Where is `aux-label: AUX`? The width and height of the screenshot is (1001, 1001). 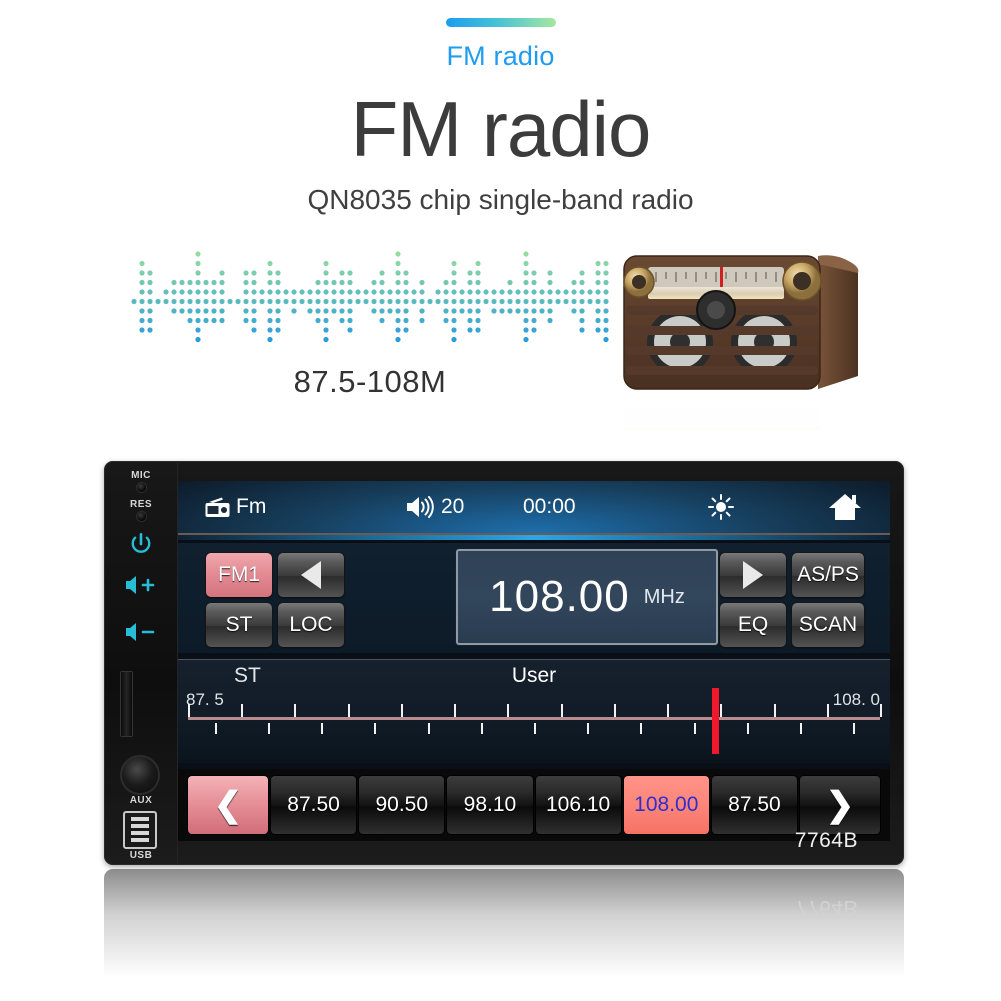 aux-label: AUX is located at coordinates (141, 800).